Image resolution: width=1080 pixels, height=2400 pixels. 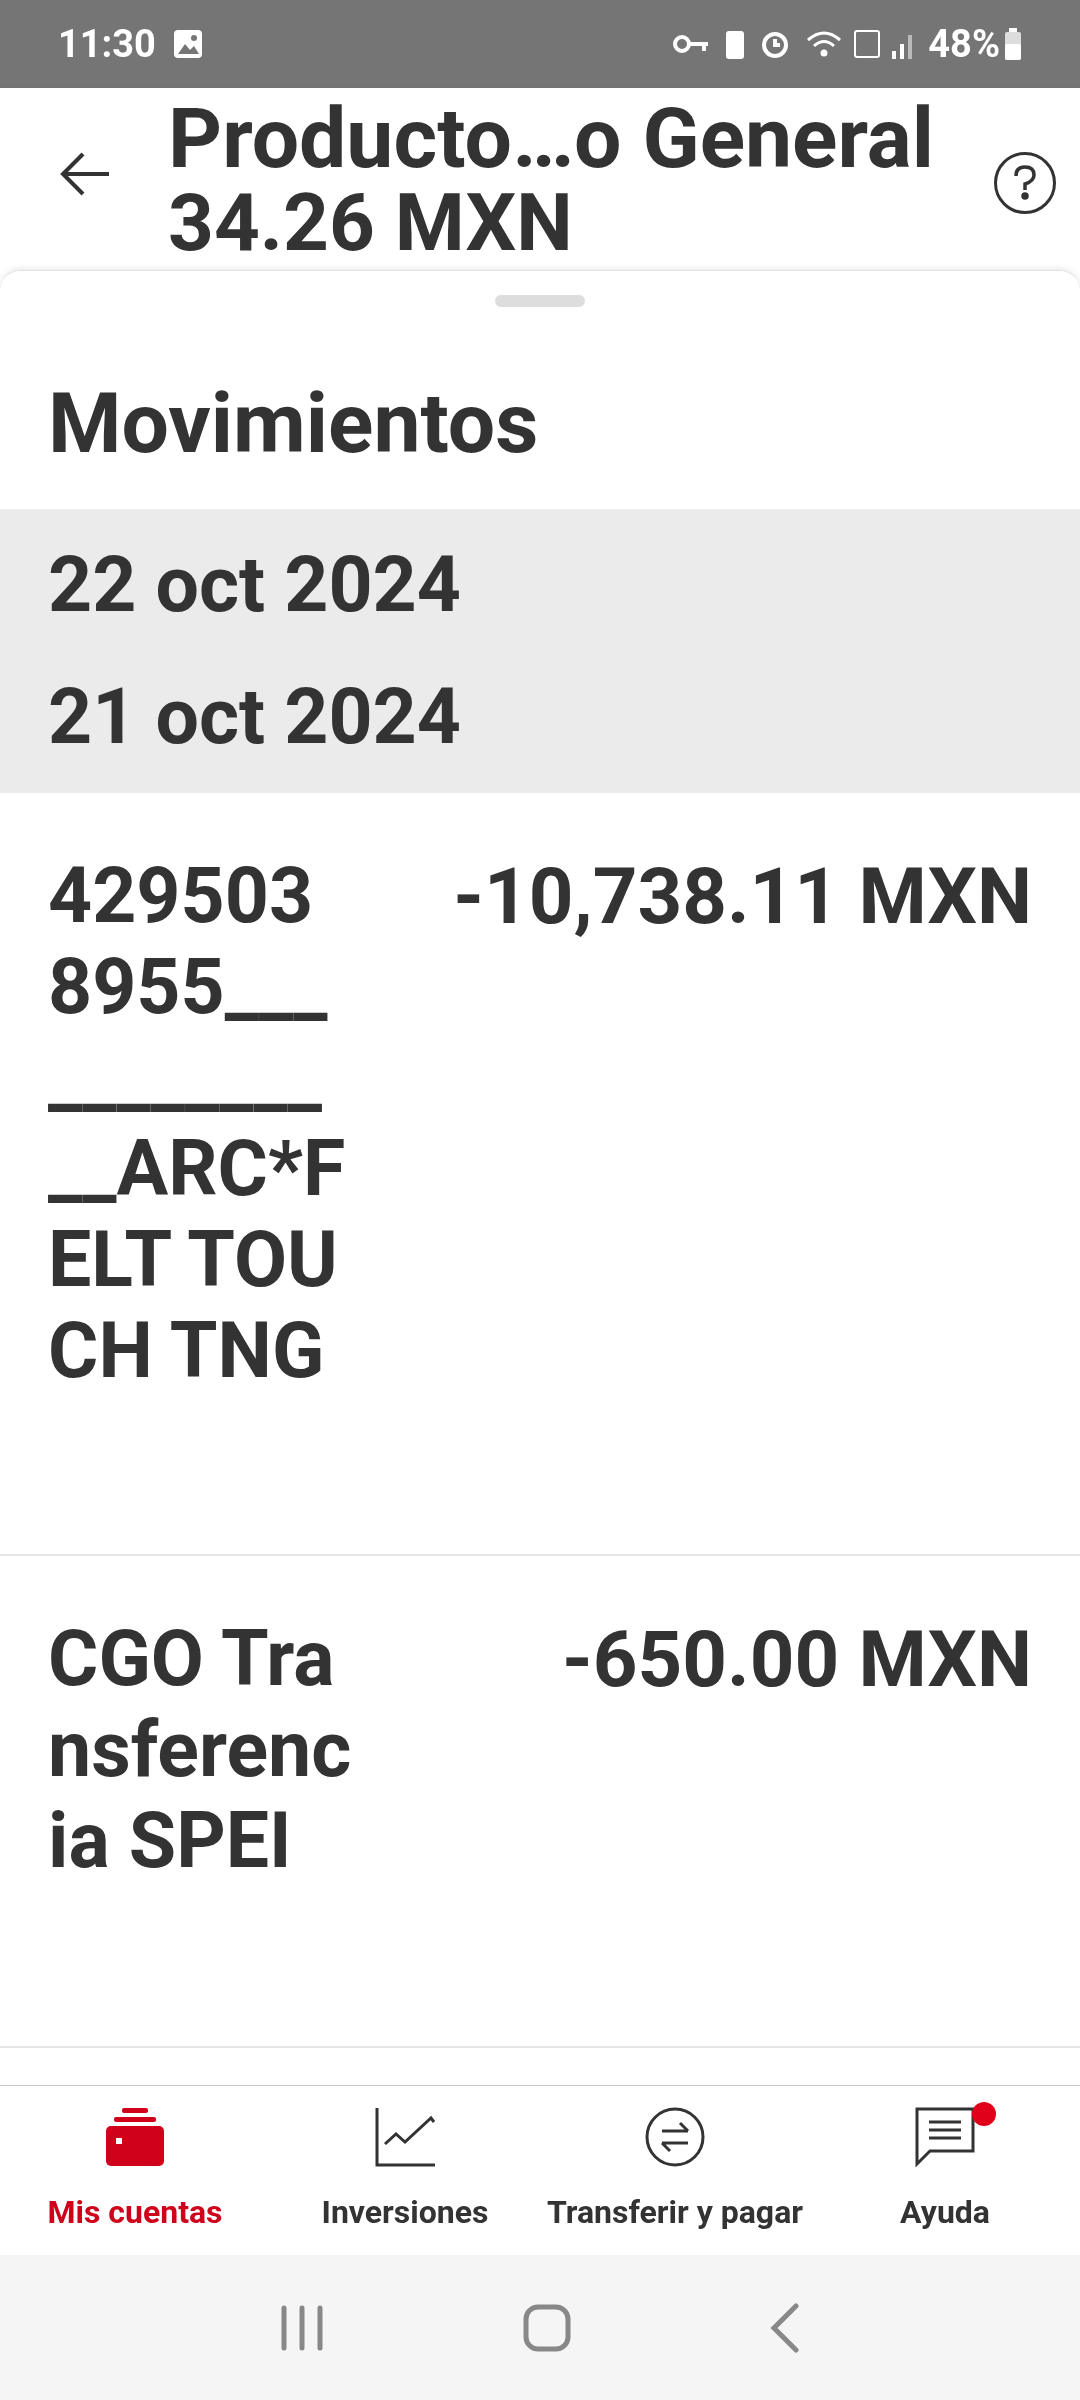 I want to click on chat-icon, so click(x=945, y=2137).